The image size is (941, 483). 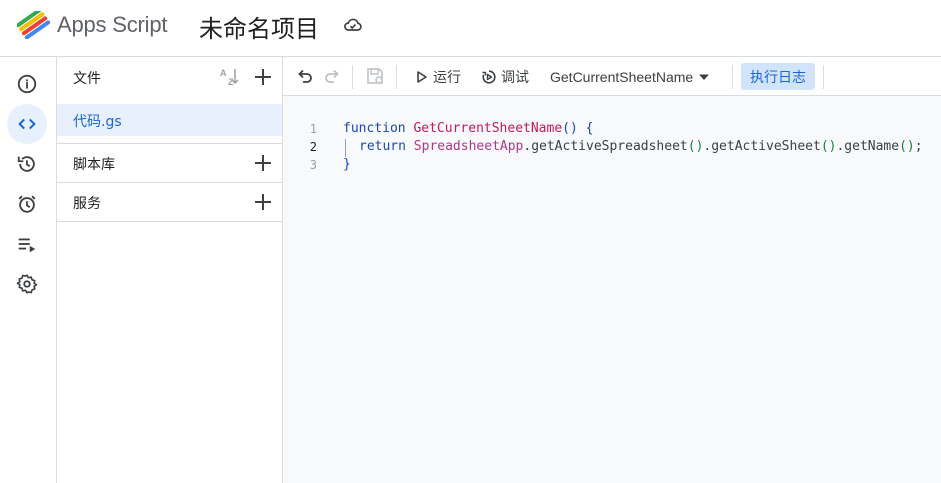 What do you see at coordinates (169, 162) in the screenshot?
I see `libraries-section: 脚本库` at bounding box center [169, 162].